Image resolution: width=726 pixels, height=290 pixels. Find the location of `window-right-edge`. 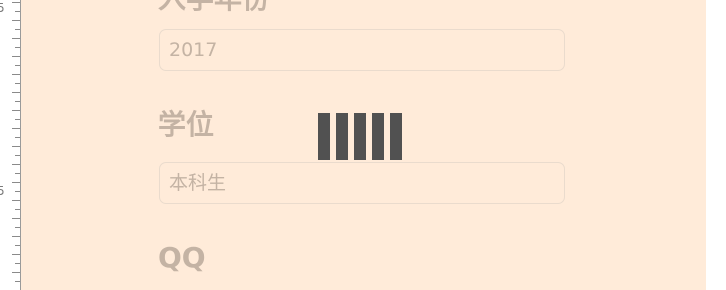

window-right-edge is located at coordinates (716, 145).